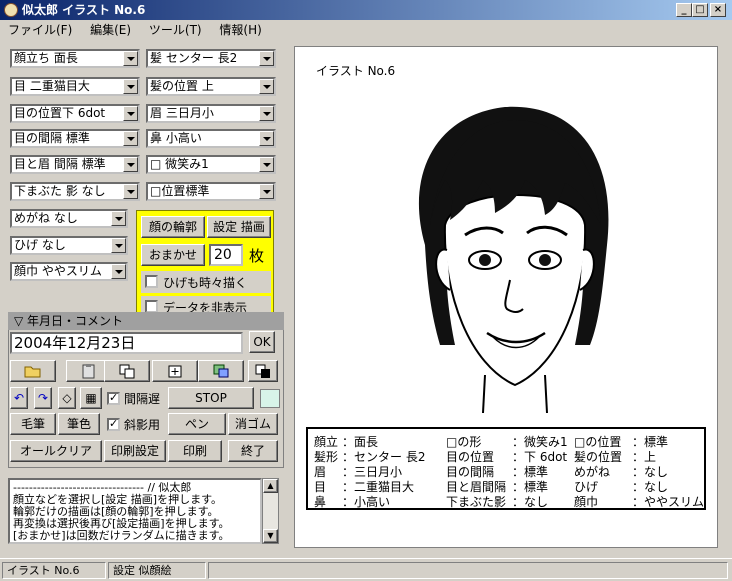 Image resolution: width=732 pixels, height=581 pixels. What do you see at coordinates (54, 570) in the screenshot?
I see `status-left: イラスト No.6` at bounding box center [54, 570].